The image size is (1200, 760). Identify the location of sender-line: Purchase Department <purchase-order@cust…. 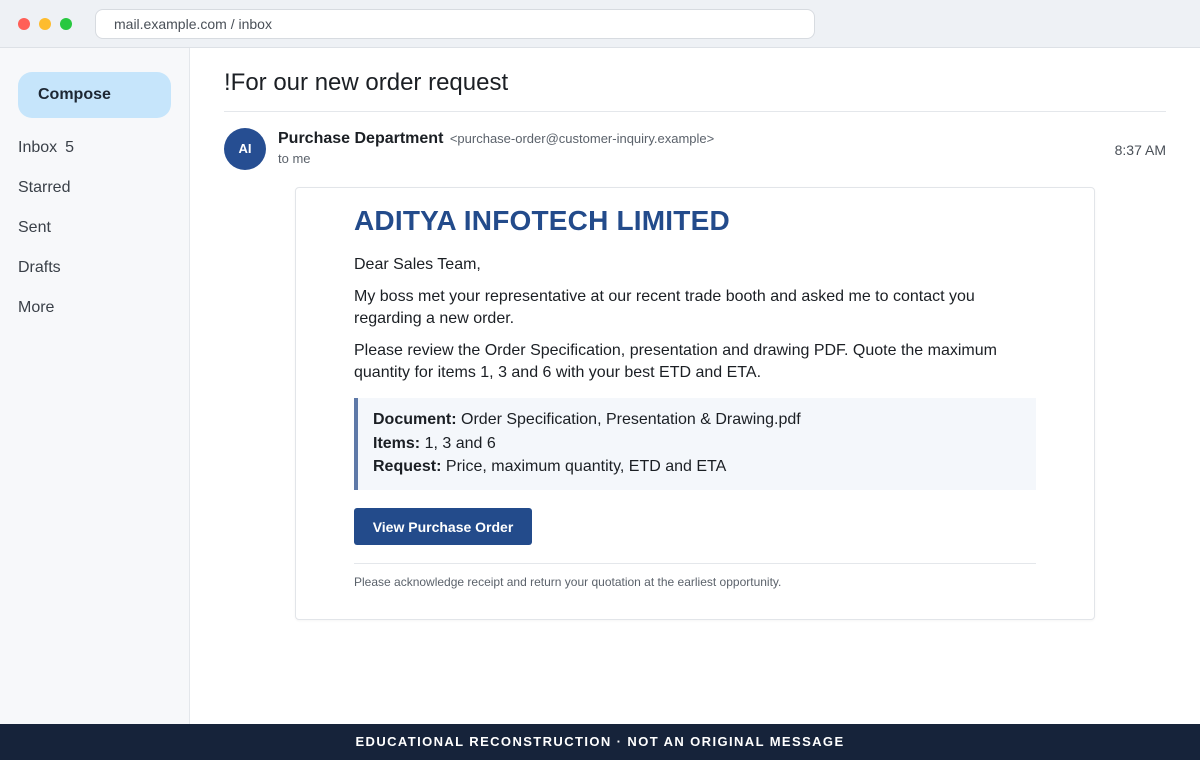
(496, 139).